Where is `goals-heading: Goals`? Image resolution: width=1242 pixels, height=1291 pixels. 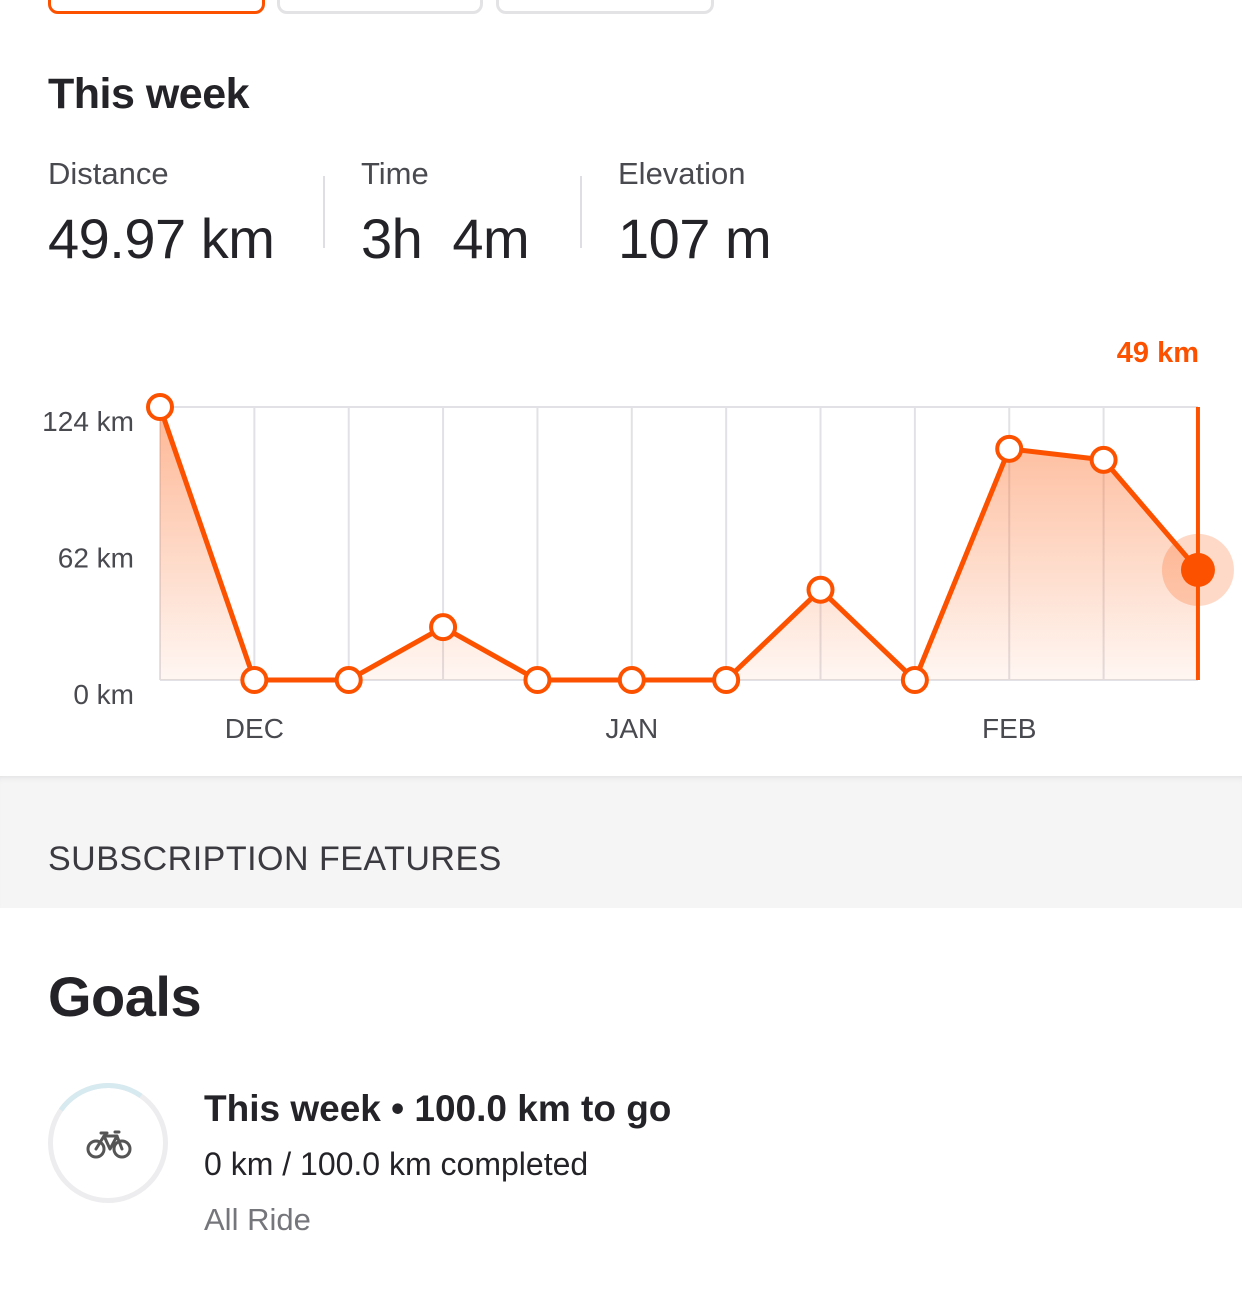 goals-heading: Goals is located at coordinates (125, 996).